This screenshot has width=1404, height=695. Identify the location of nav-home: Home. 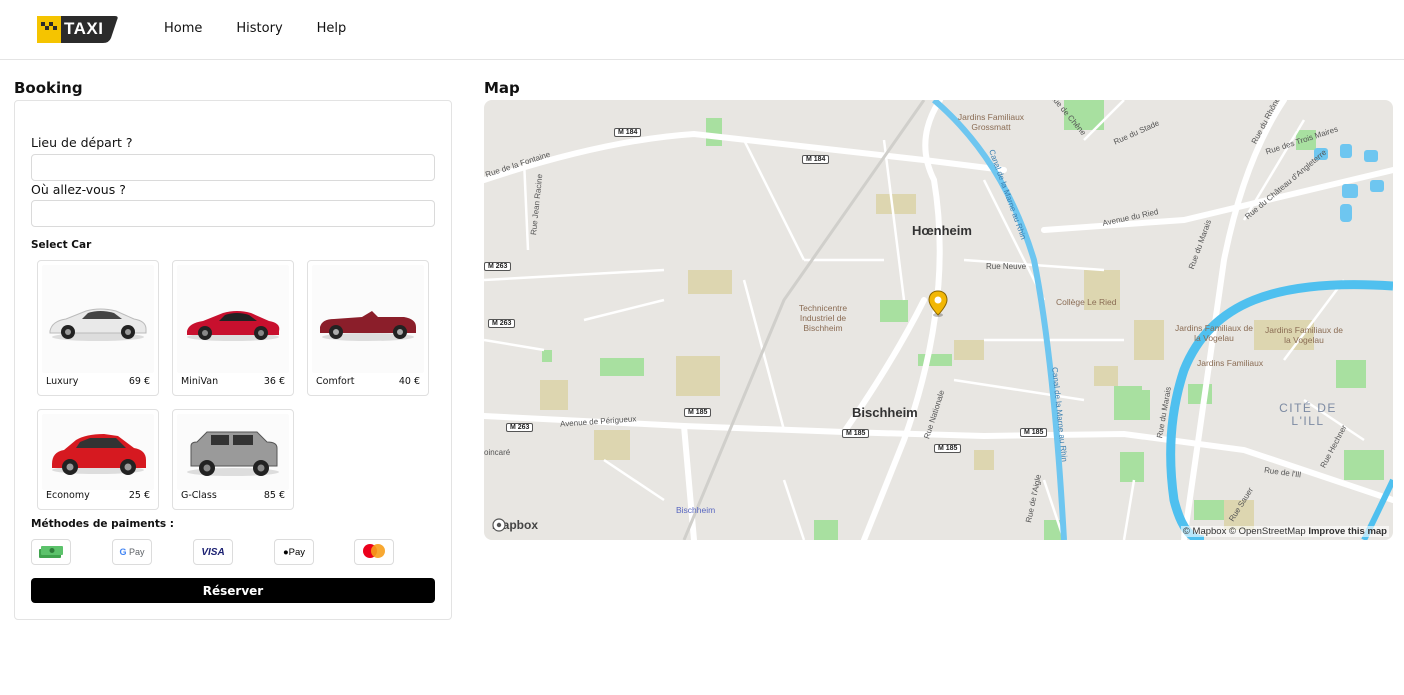
(183, 28).